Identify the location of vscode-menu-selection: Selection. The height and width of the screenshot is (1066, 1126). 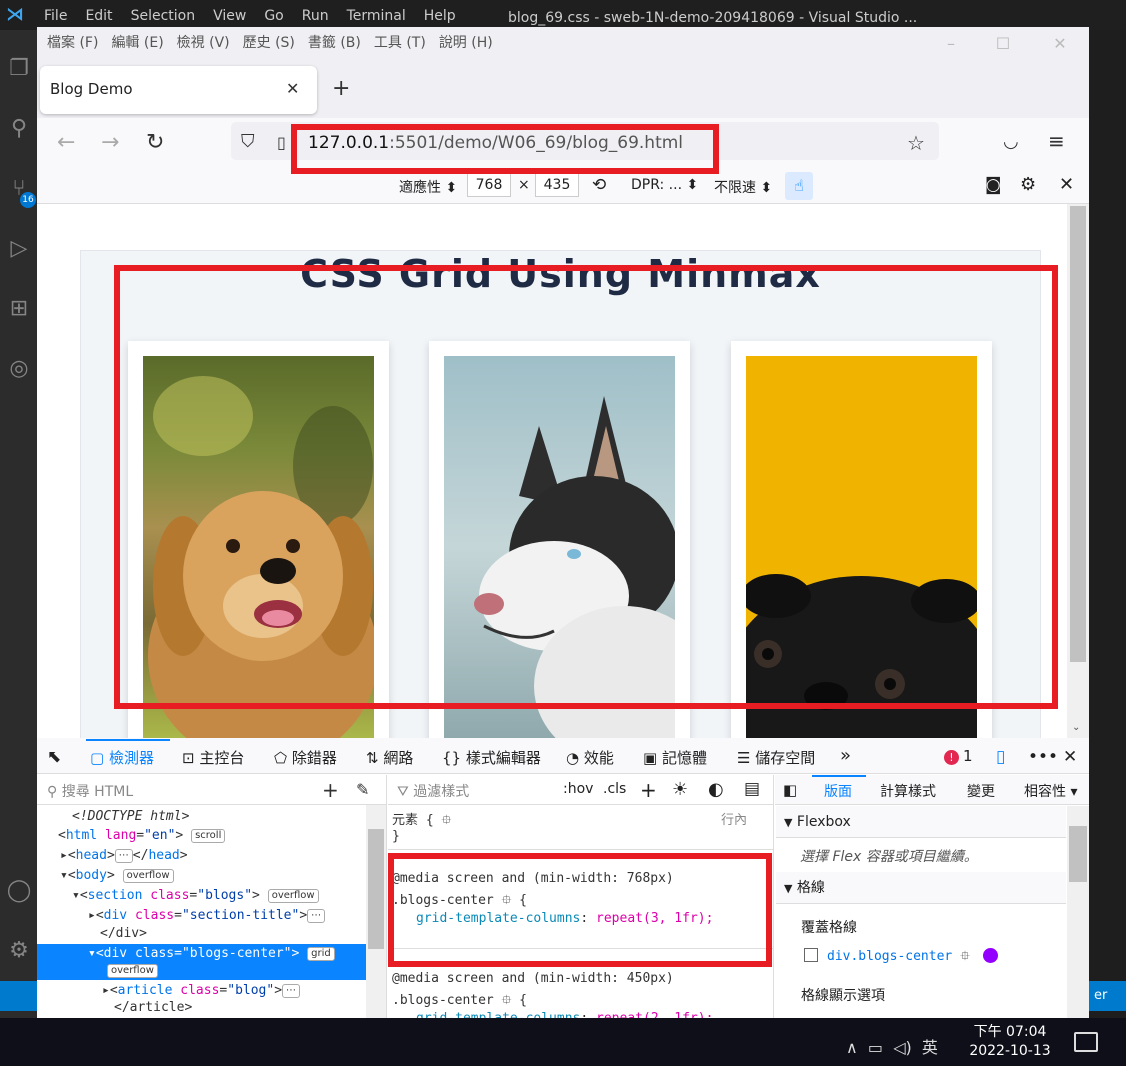
(163, 16).